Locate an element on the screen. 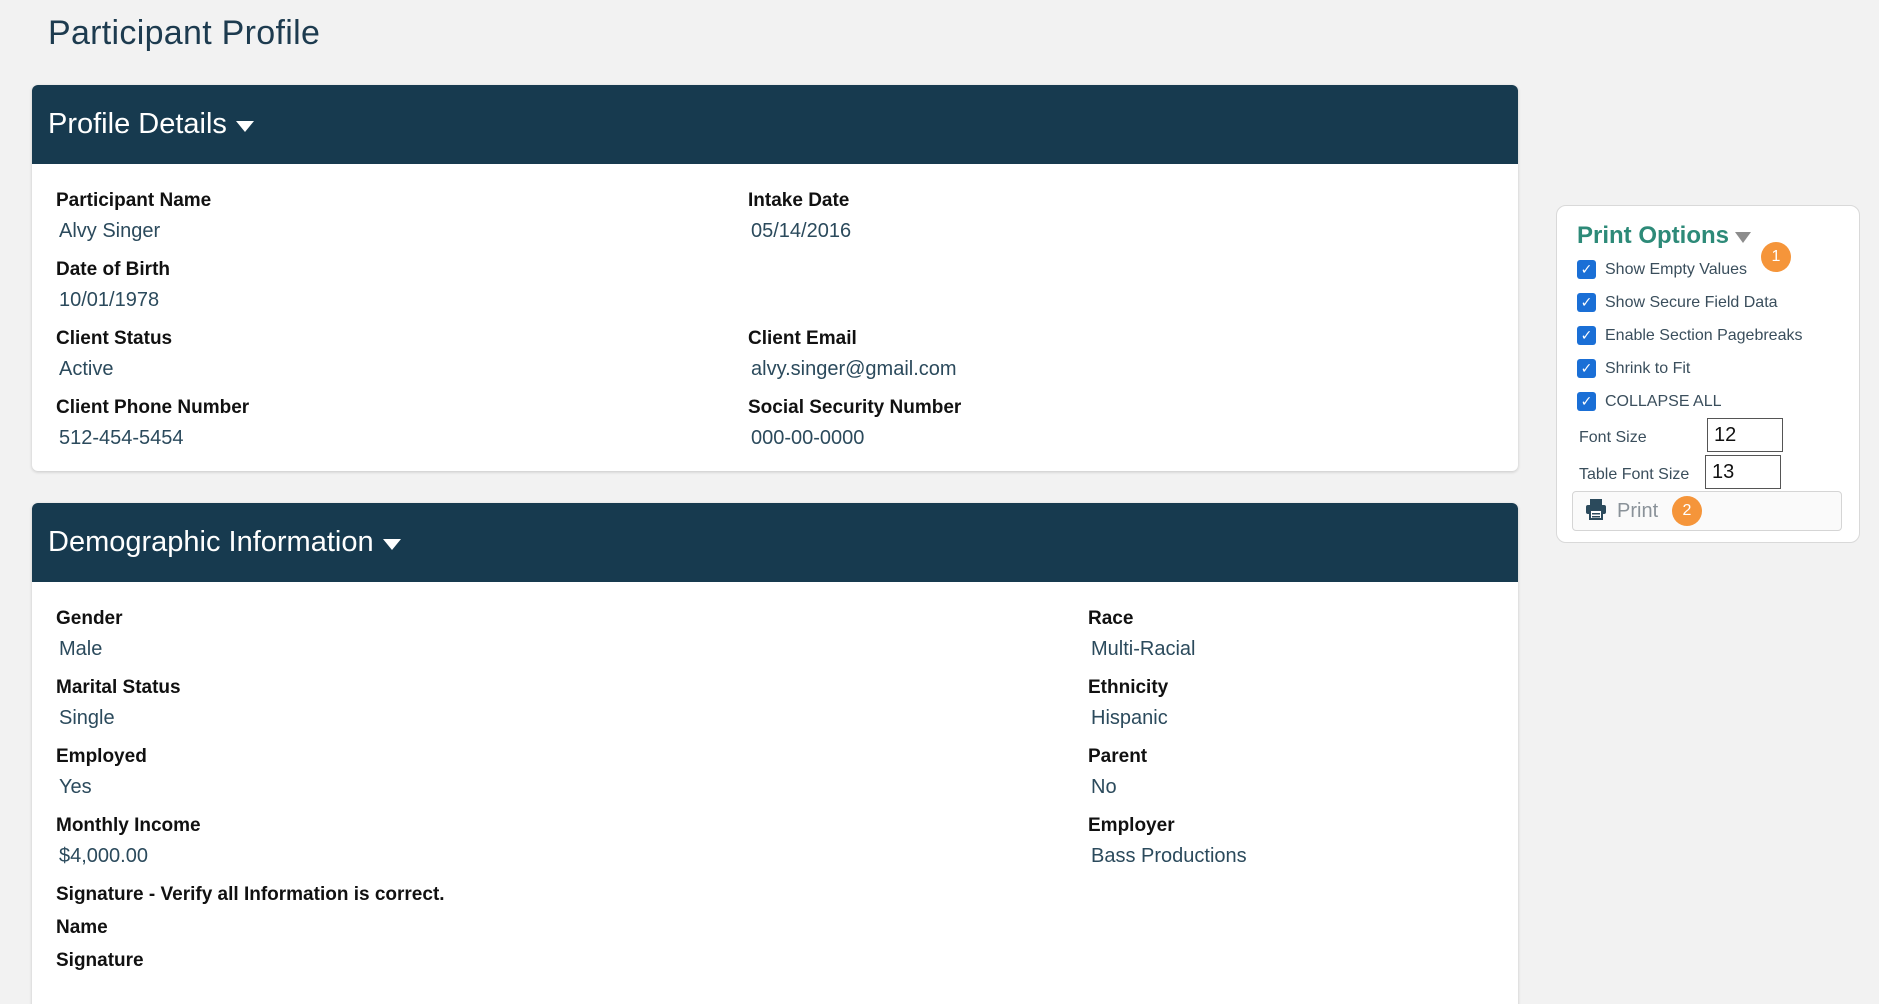 This screenshot has height=1004, width=1879. profile-details-header: Profile Details is located at coordinates (775, 124).